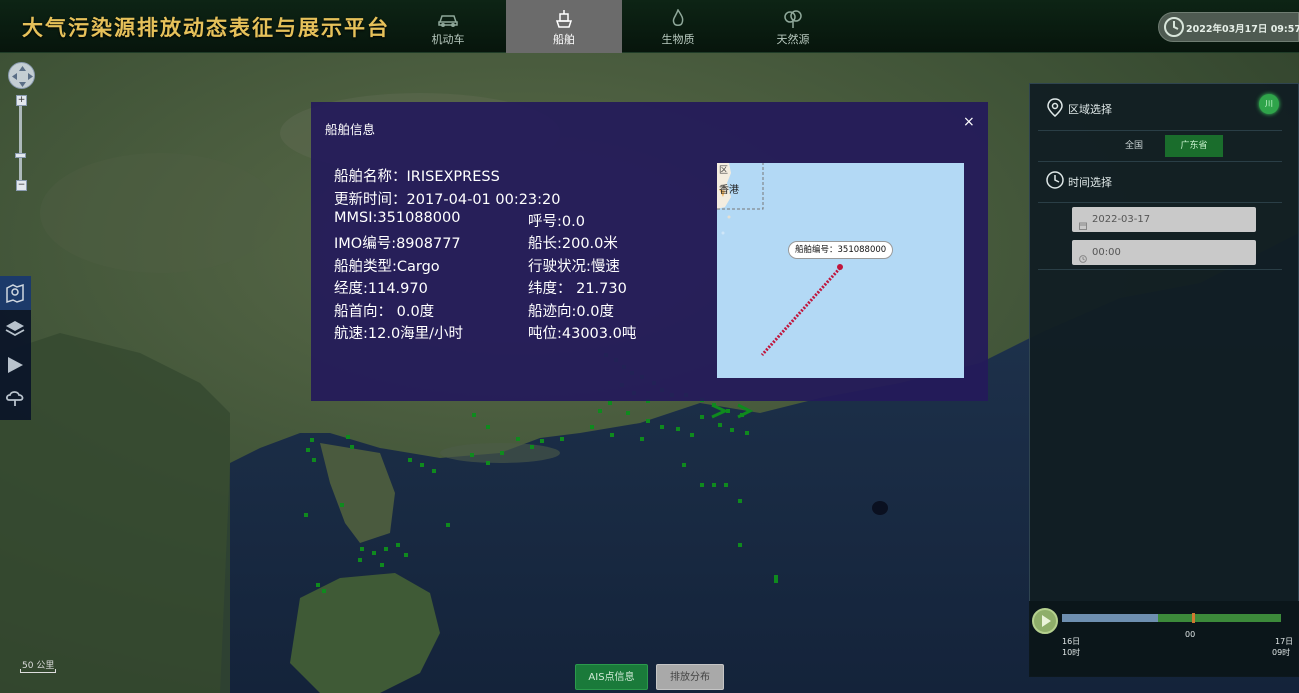 The image size is (1299, 693). What do you see at coordinates (1190, 634) in the screenshot?
I see `timeline-mid-label: 00` at bounding box center [1190, 634].